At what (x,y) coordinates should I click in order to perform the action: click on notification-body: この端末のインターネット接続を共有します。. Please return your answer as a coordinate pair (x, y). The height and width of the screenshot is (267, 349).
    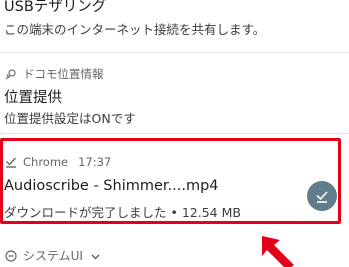
    Looking at the image, I should click on (135, 29).